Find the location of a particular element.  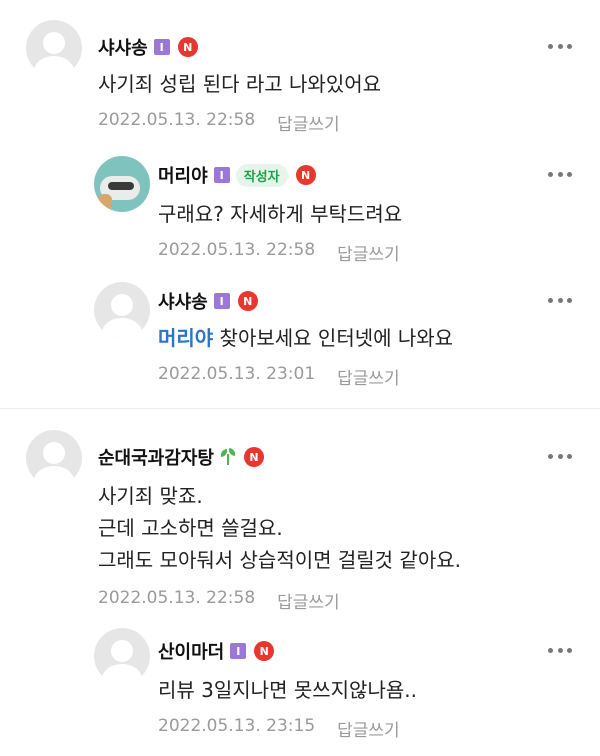

comment-author: 머리야 is located at coordinates (183, 175).